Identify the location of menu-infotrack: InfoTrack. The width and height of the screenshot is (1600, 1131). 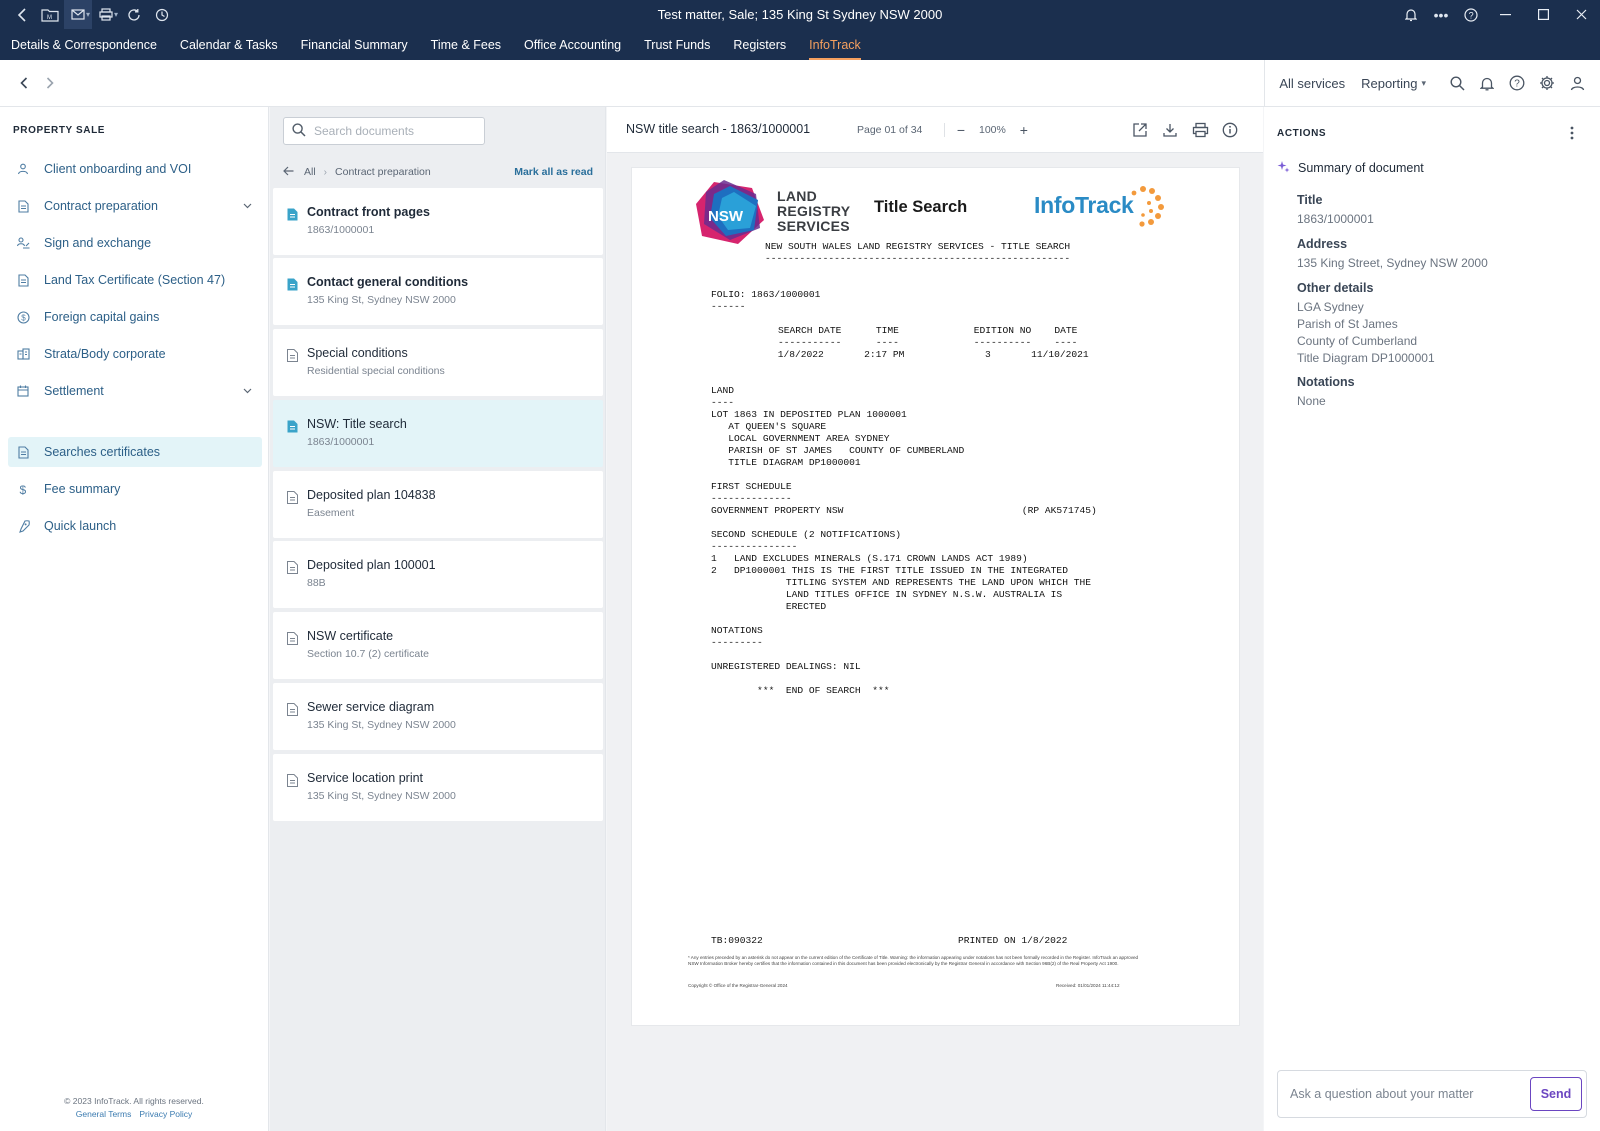
(835, 44).